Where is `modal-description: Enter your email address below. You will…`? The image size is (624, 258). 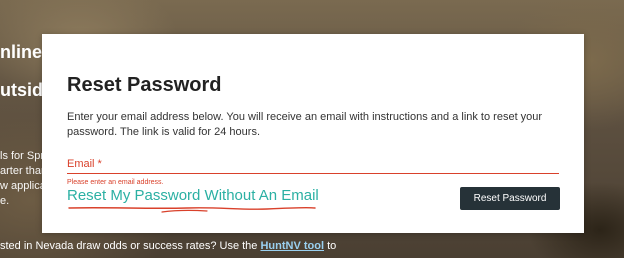 modal-description: Enter your email address below. You will… is located at coordinates (305, 124).